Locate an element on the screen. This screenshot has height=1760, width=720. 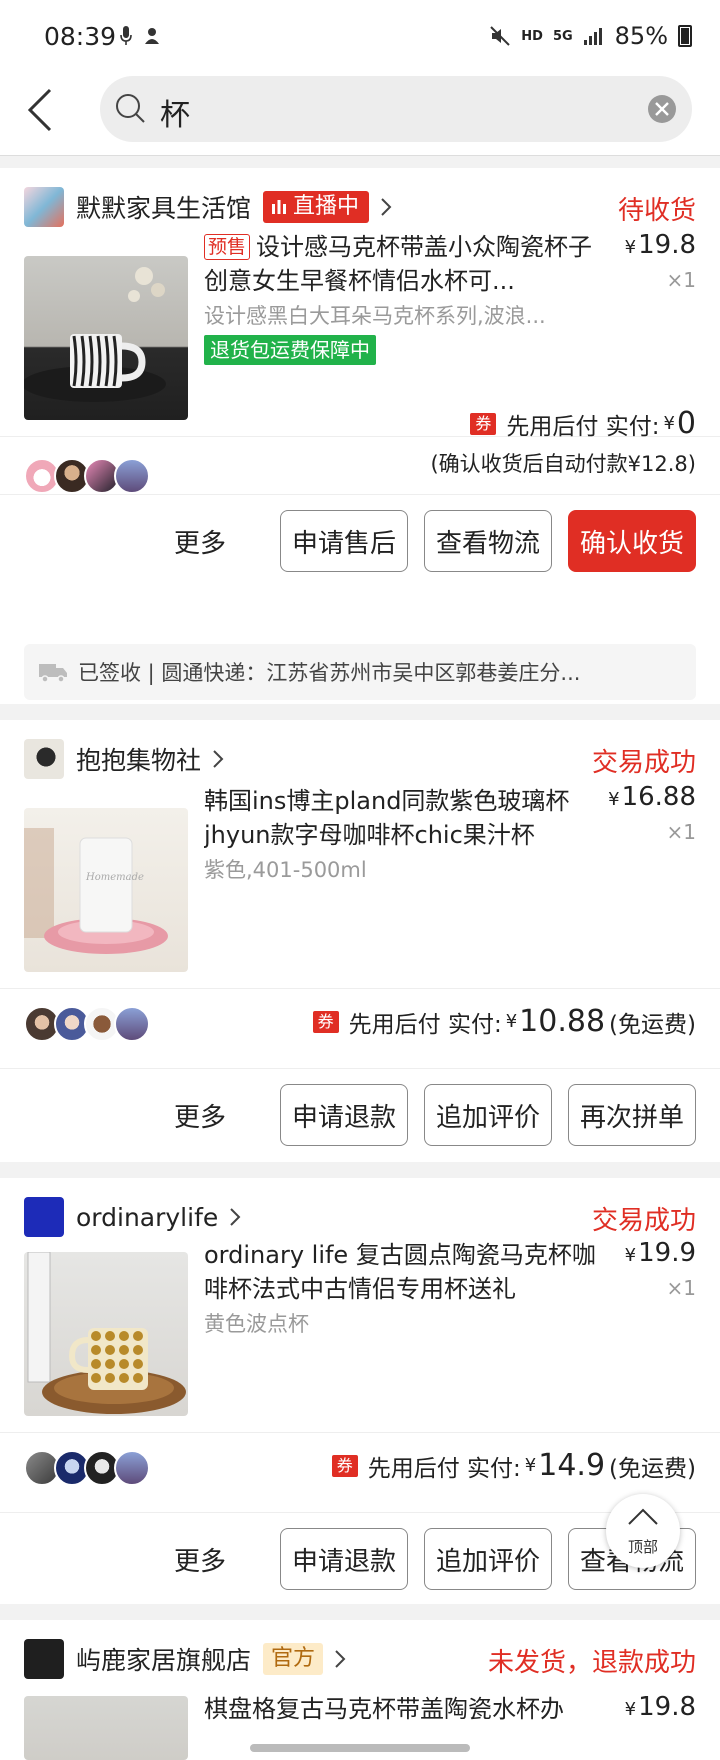
mug-illustration is located at coordinates (95, 334).